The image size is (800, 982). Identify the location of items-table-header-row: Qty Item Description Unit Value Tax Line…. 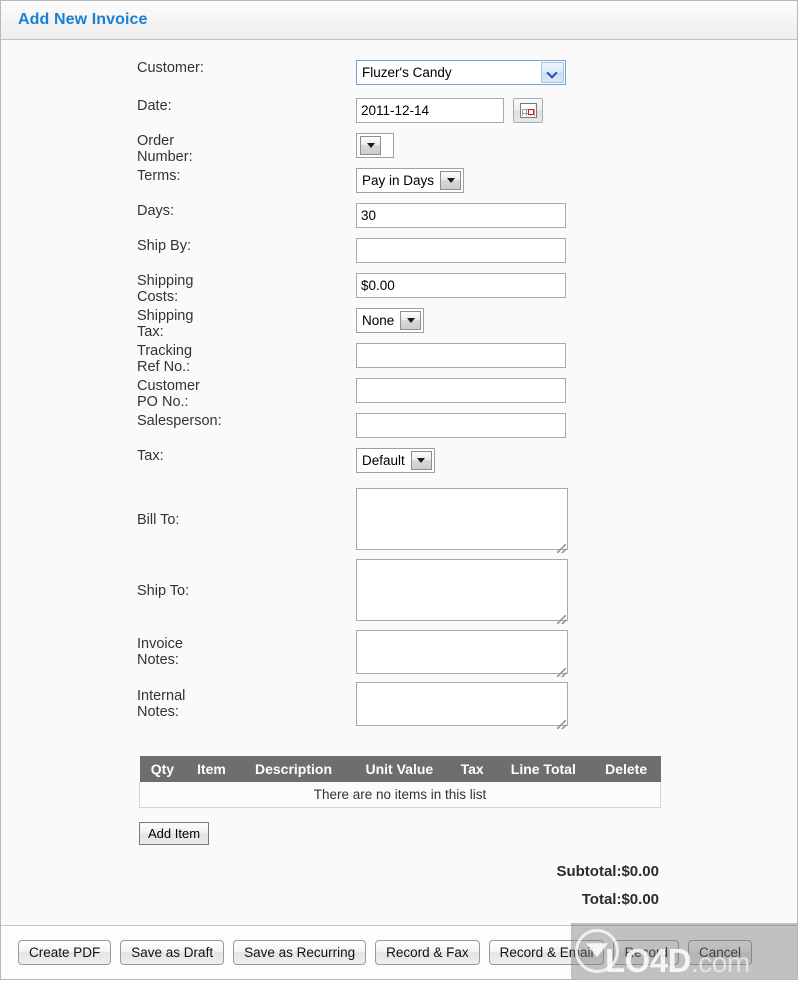
(400, 769).